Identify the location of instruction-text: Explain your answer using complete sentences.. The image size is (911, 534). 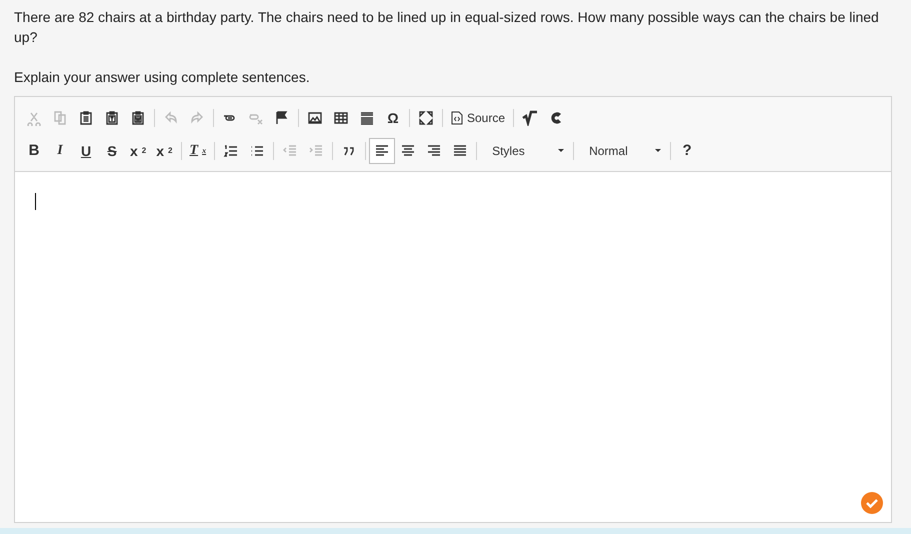
(162, 77).